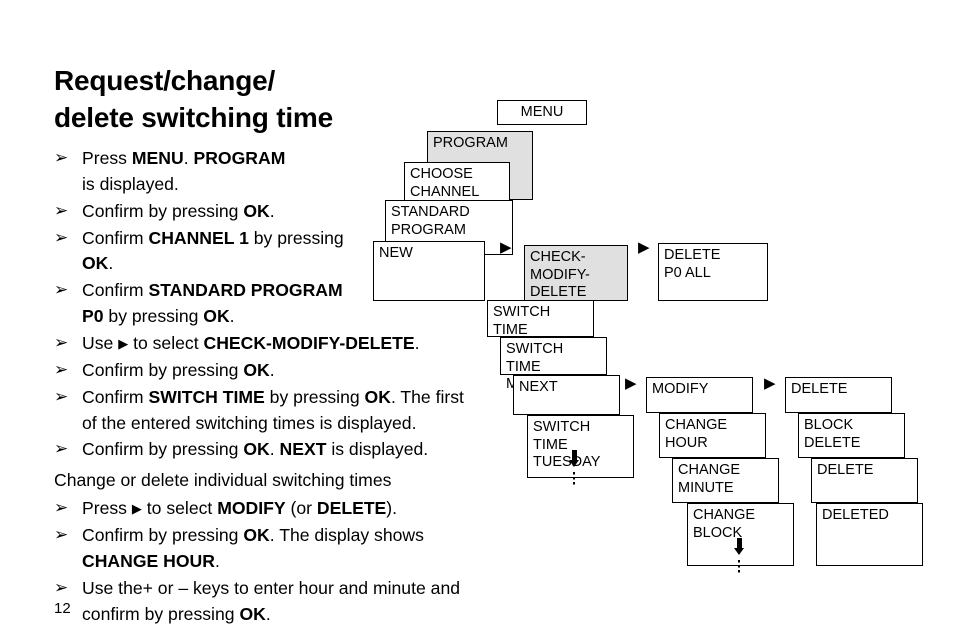 The image size is (954, 643). Describe the element at coordinates (429, 271) in the screenshot. I see `diagram-node-new: NEW` at that location.